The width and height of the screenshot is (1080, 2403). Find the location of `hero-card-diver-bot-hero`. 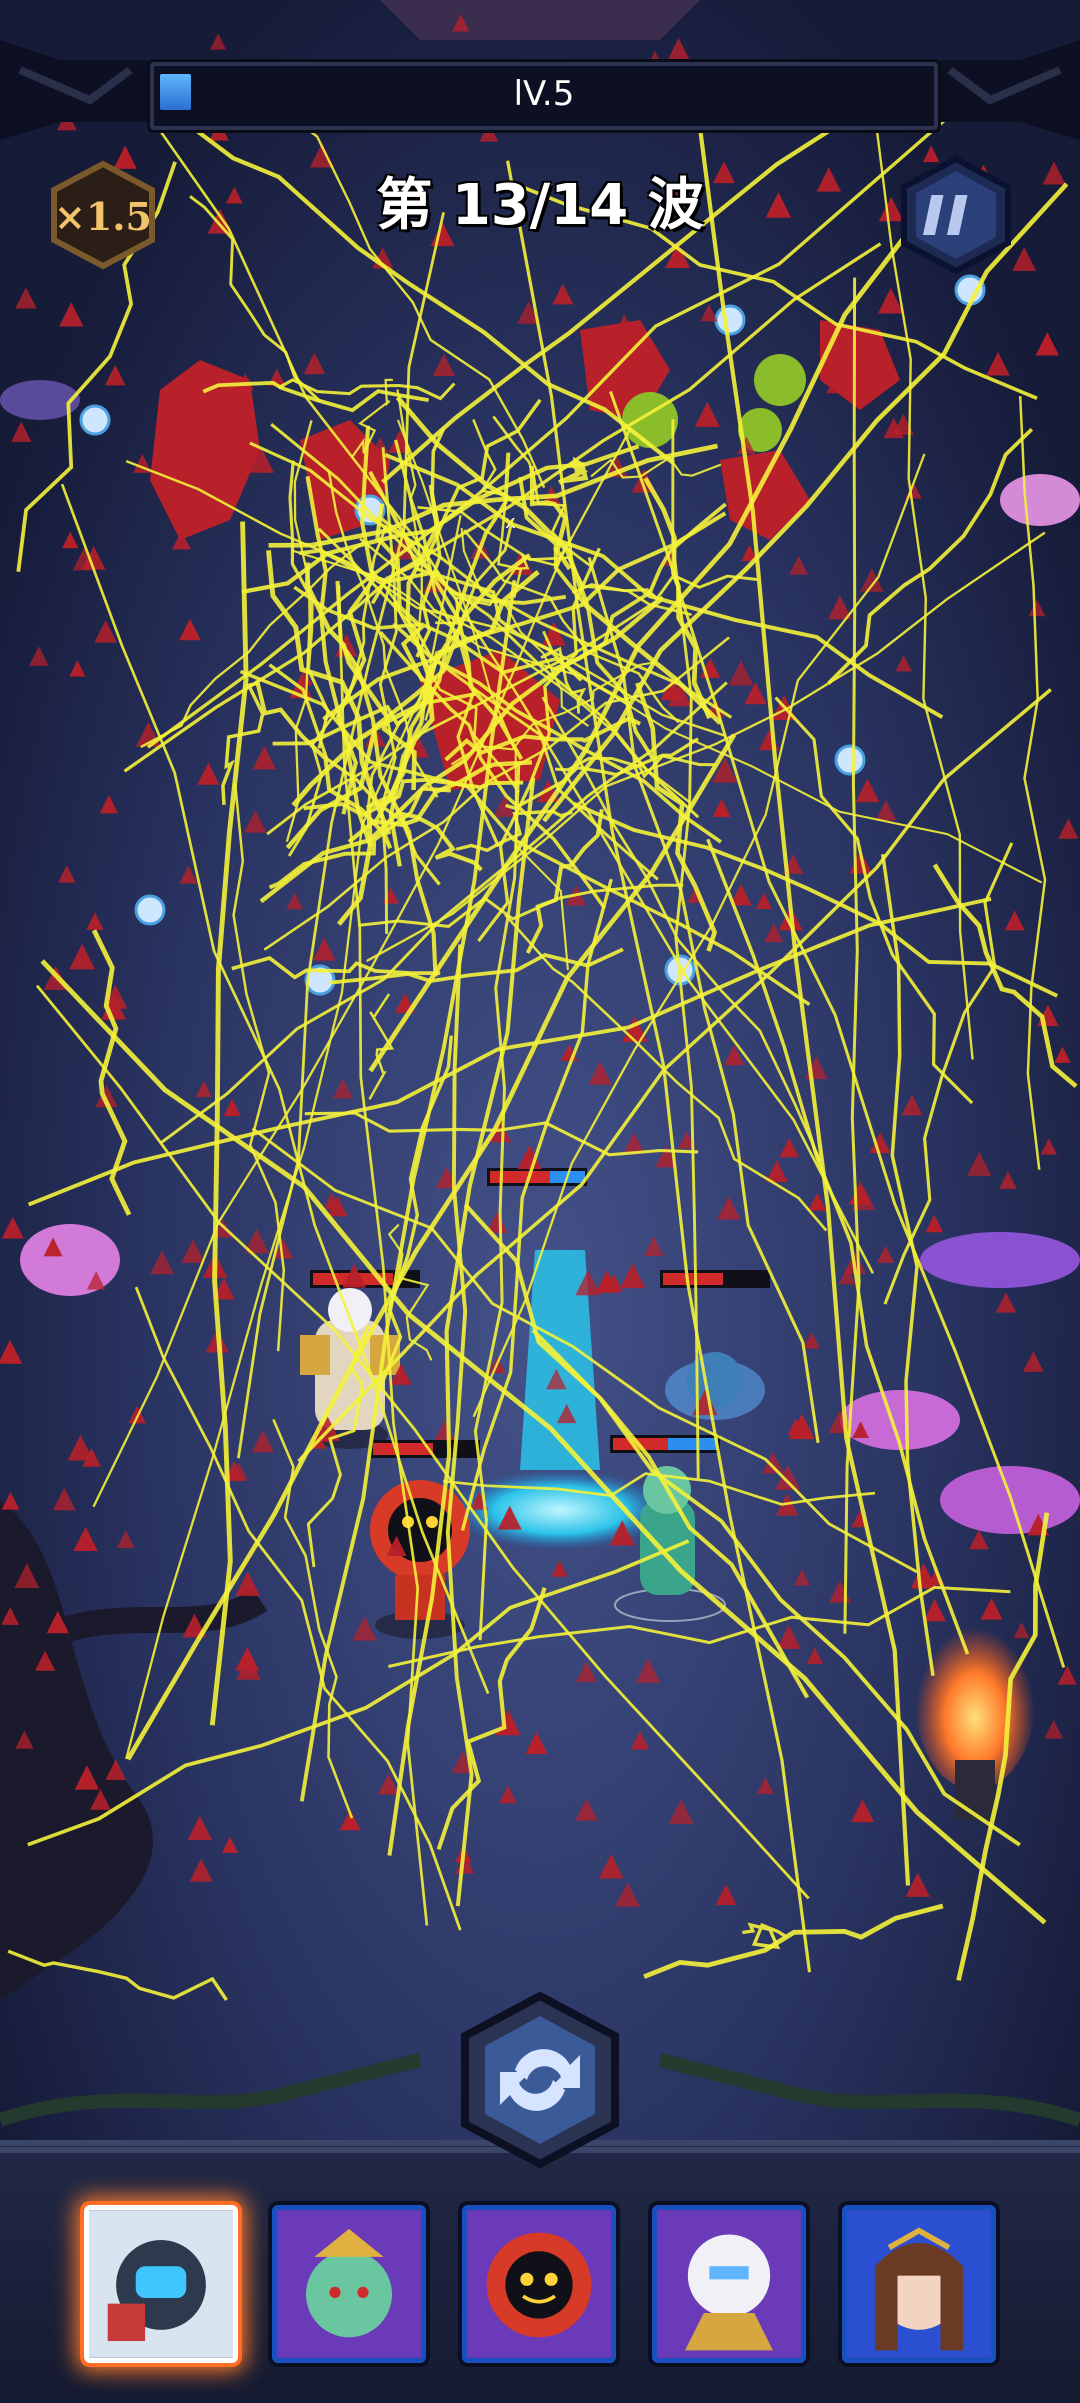

hero-card-diver-bot-hero is located at coordinates (539, 2284).